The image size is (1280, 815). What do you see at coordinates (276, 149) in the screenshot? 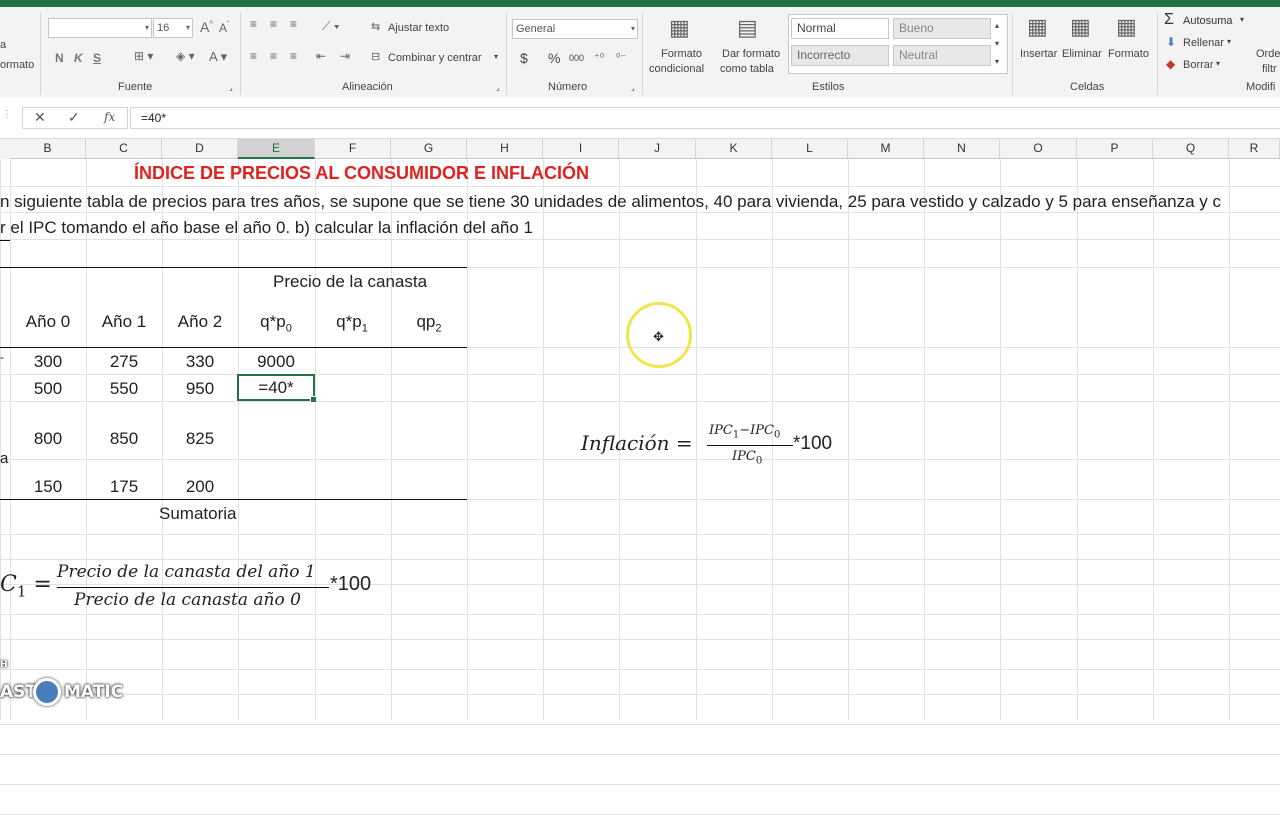
I see `column-header-e: E` at bounding box center [276, 149].